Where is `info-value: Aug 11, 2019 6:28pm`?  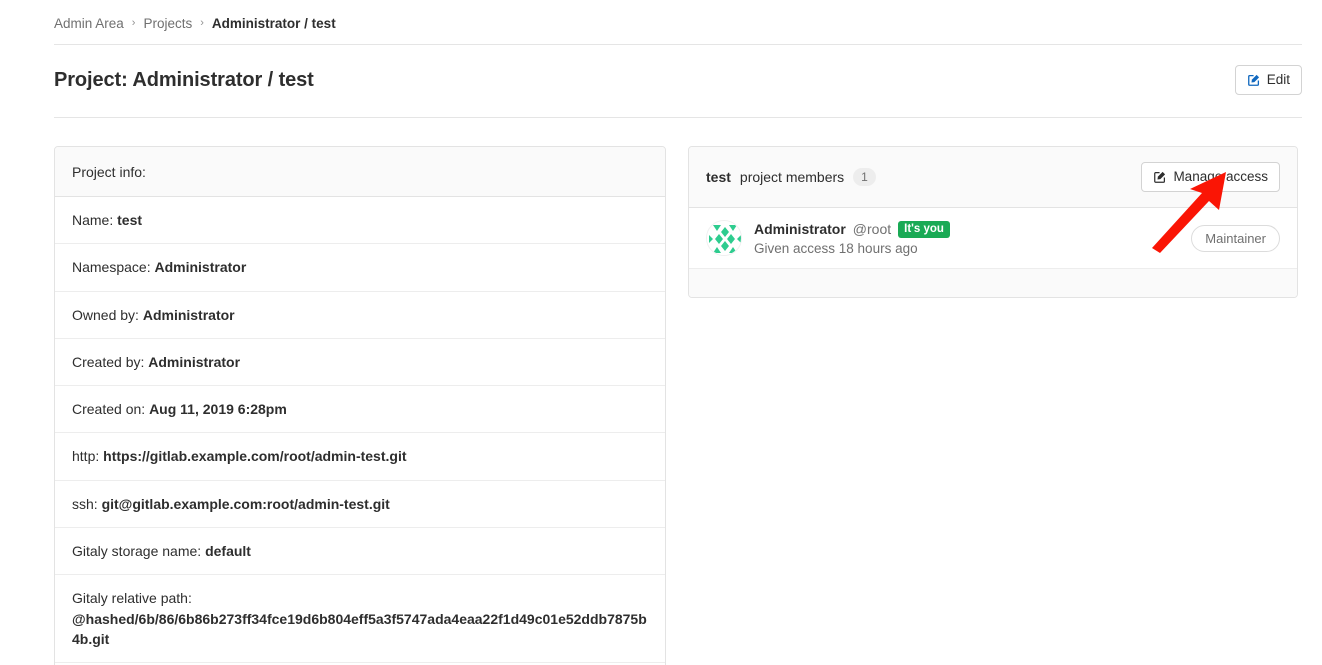 info-value: Aug 11, 2019 6:28pm is located at coordinates (218, 409).